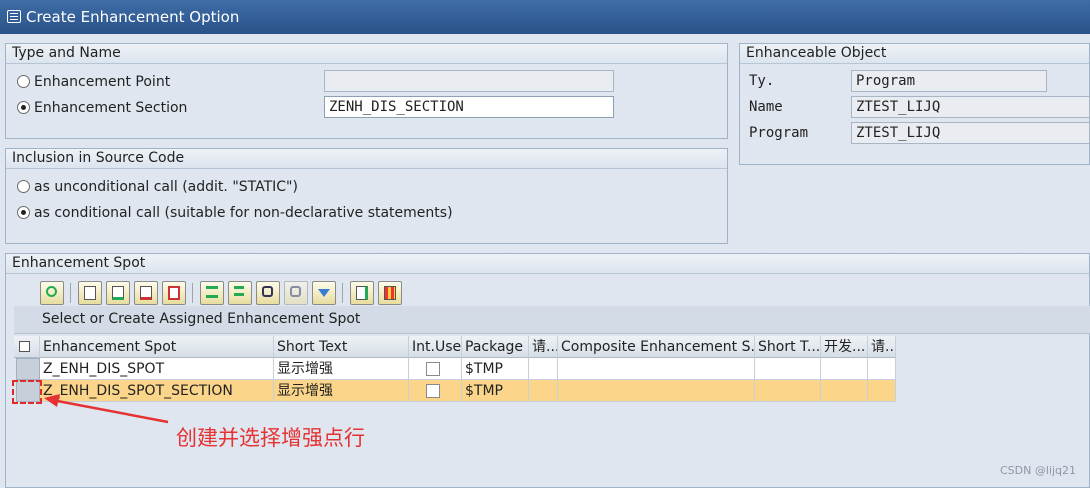 This screenshot has width=1090, height=488. I want to click on find-next-icon, so click(296, 293).